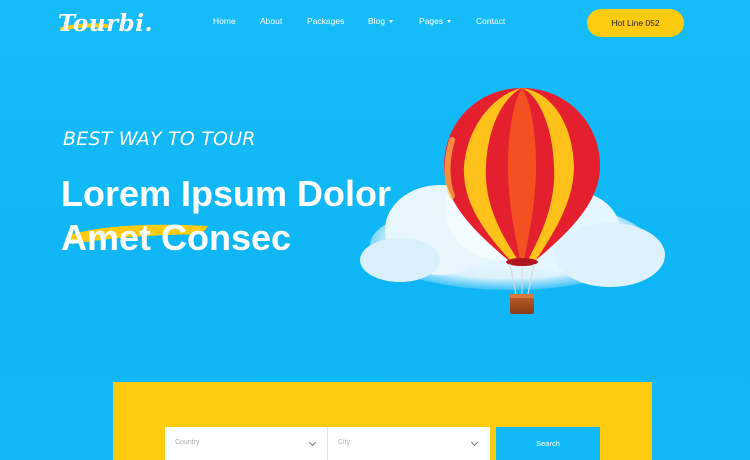 This screenshot has width=750, height=460. I want to click on search-form: Country City, so click(327, 443).